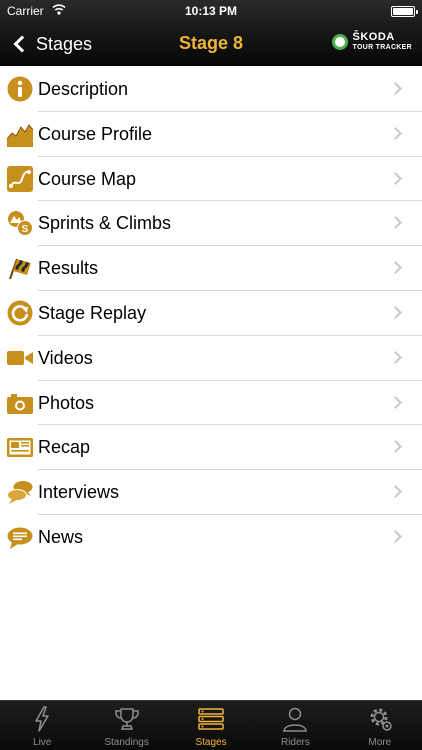 This screenshot has height=750, width=422. I want to click on back-button: Stages, so click(50, 44).